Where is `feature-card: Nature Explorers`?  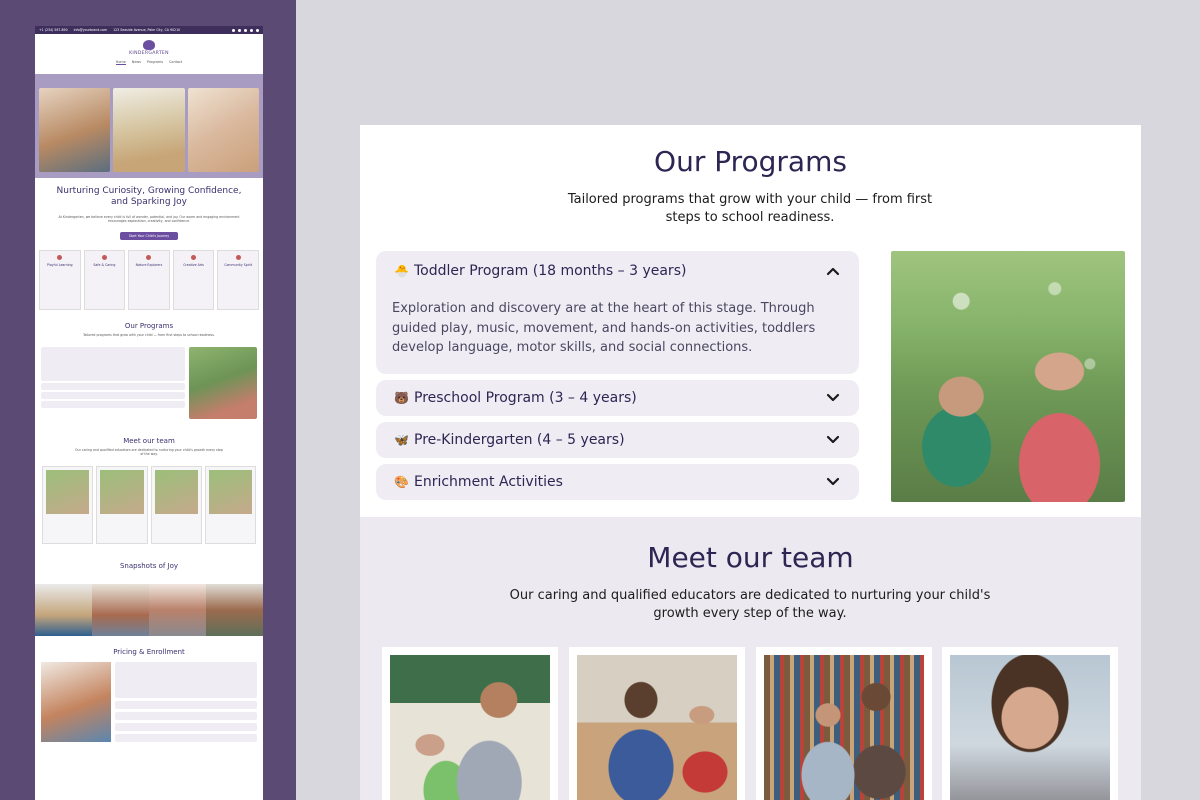 feature-card: Nature Explorers is located at coordinates (149, 280).